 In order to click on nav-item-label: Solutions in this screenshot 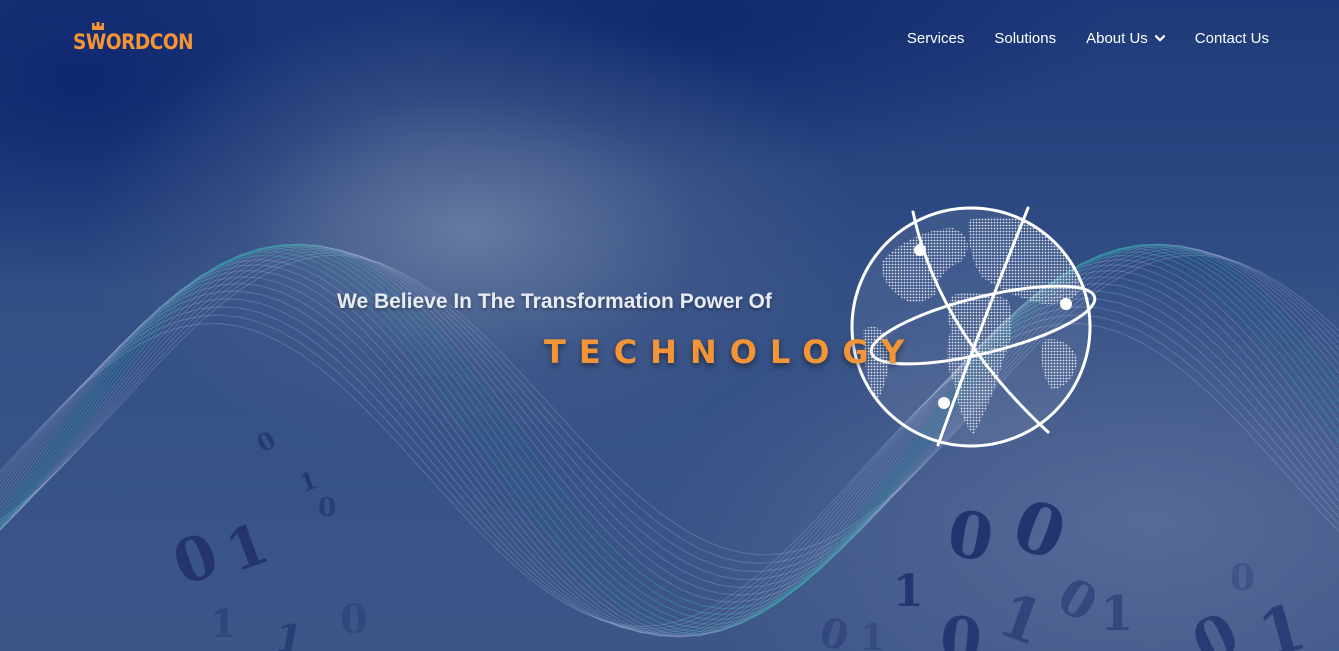, I will do `click(1025, 38)`.